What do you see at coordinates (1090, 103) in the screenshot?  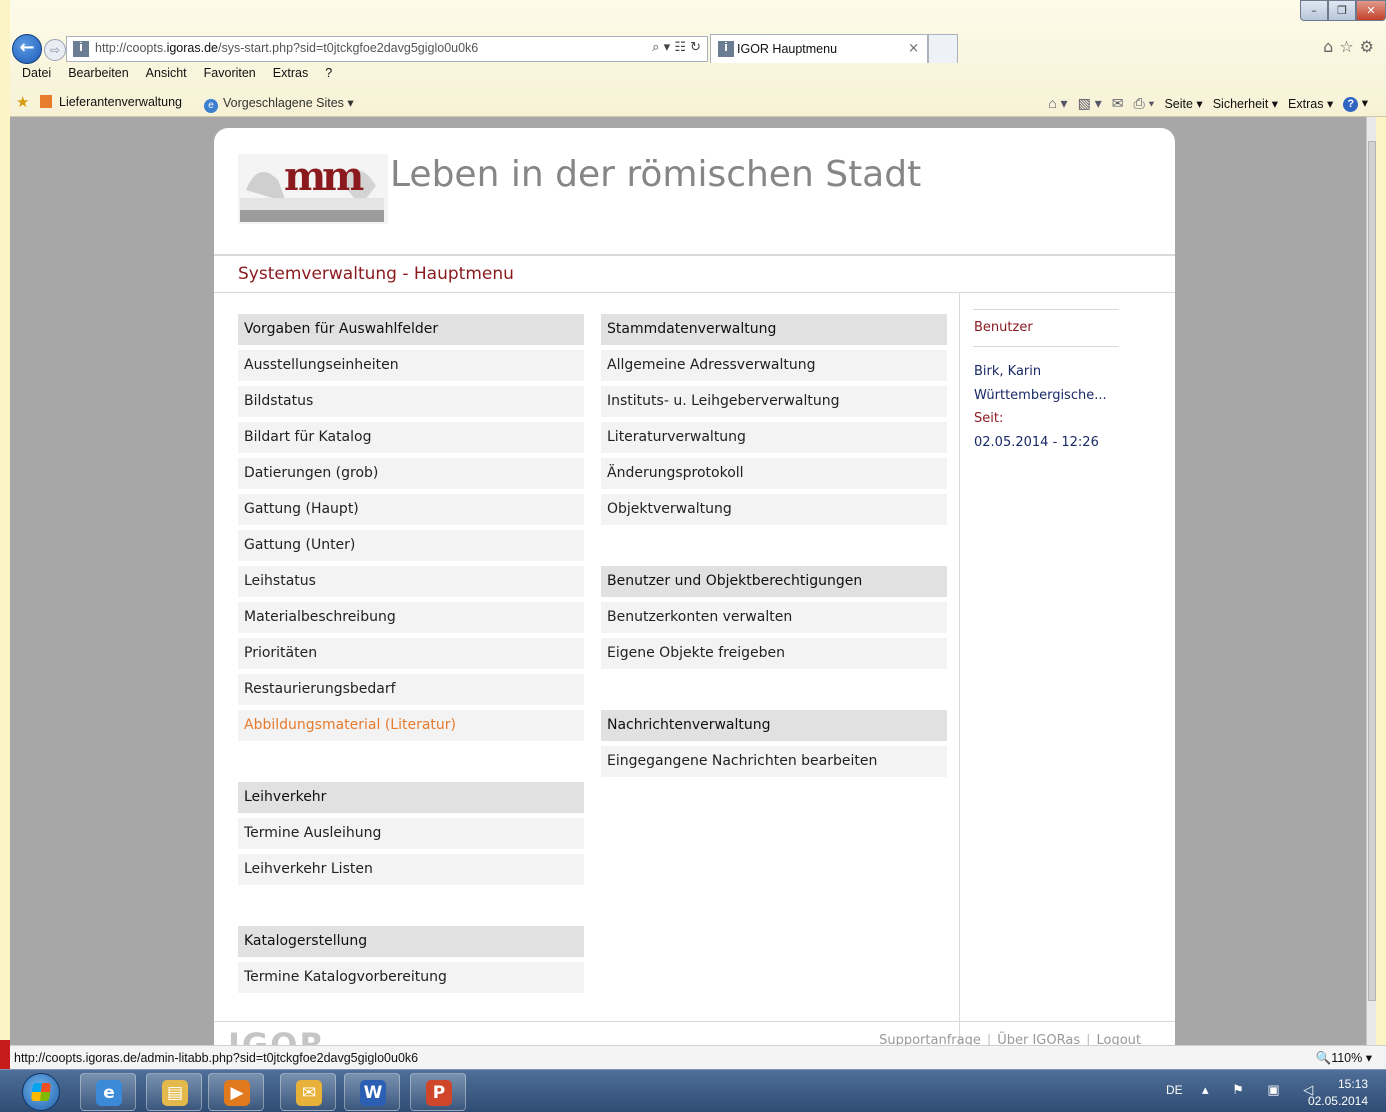 I see `feeds-icon: ▧ ▾` at bounding box center [1090, 103].